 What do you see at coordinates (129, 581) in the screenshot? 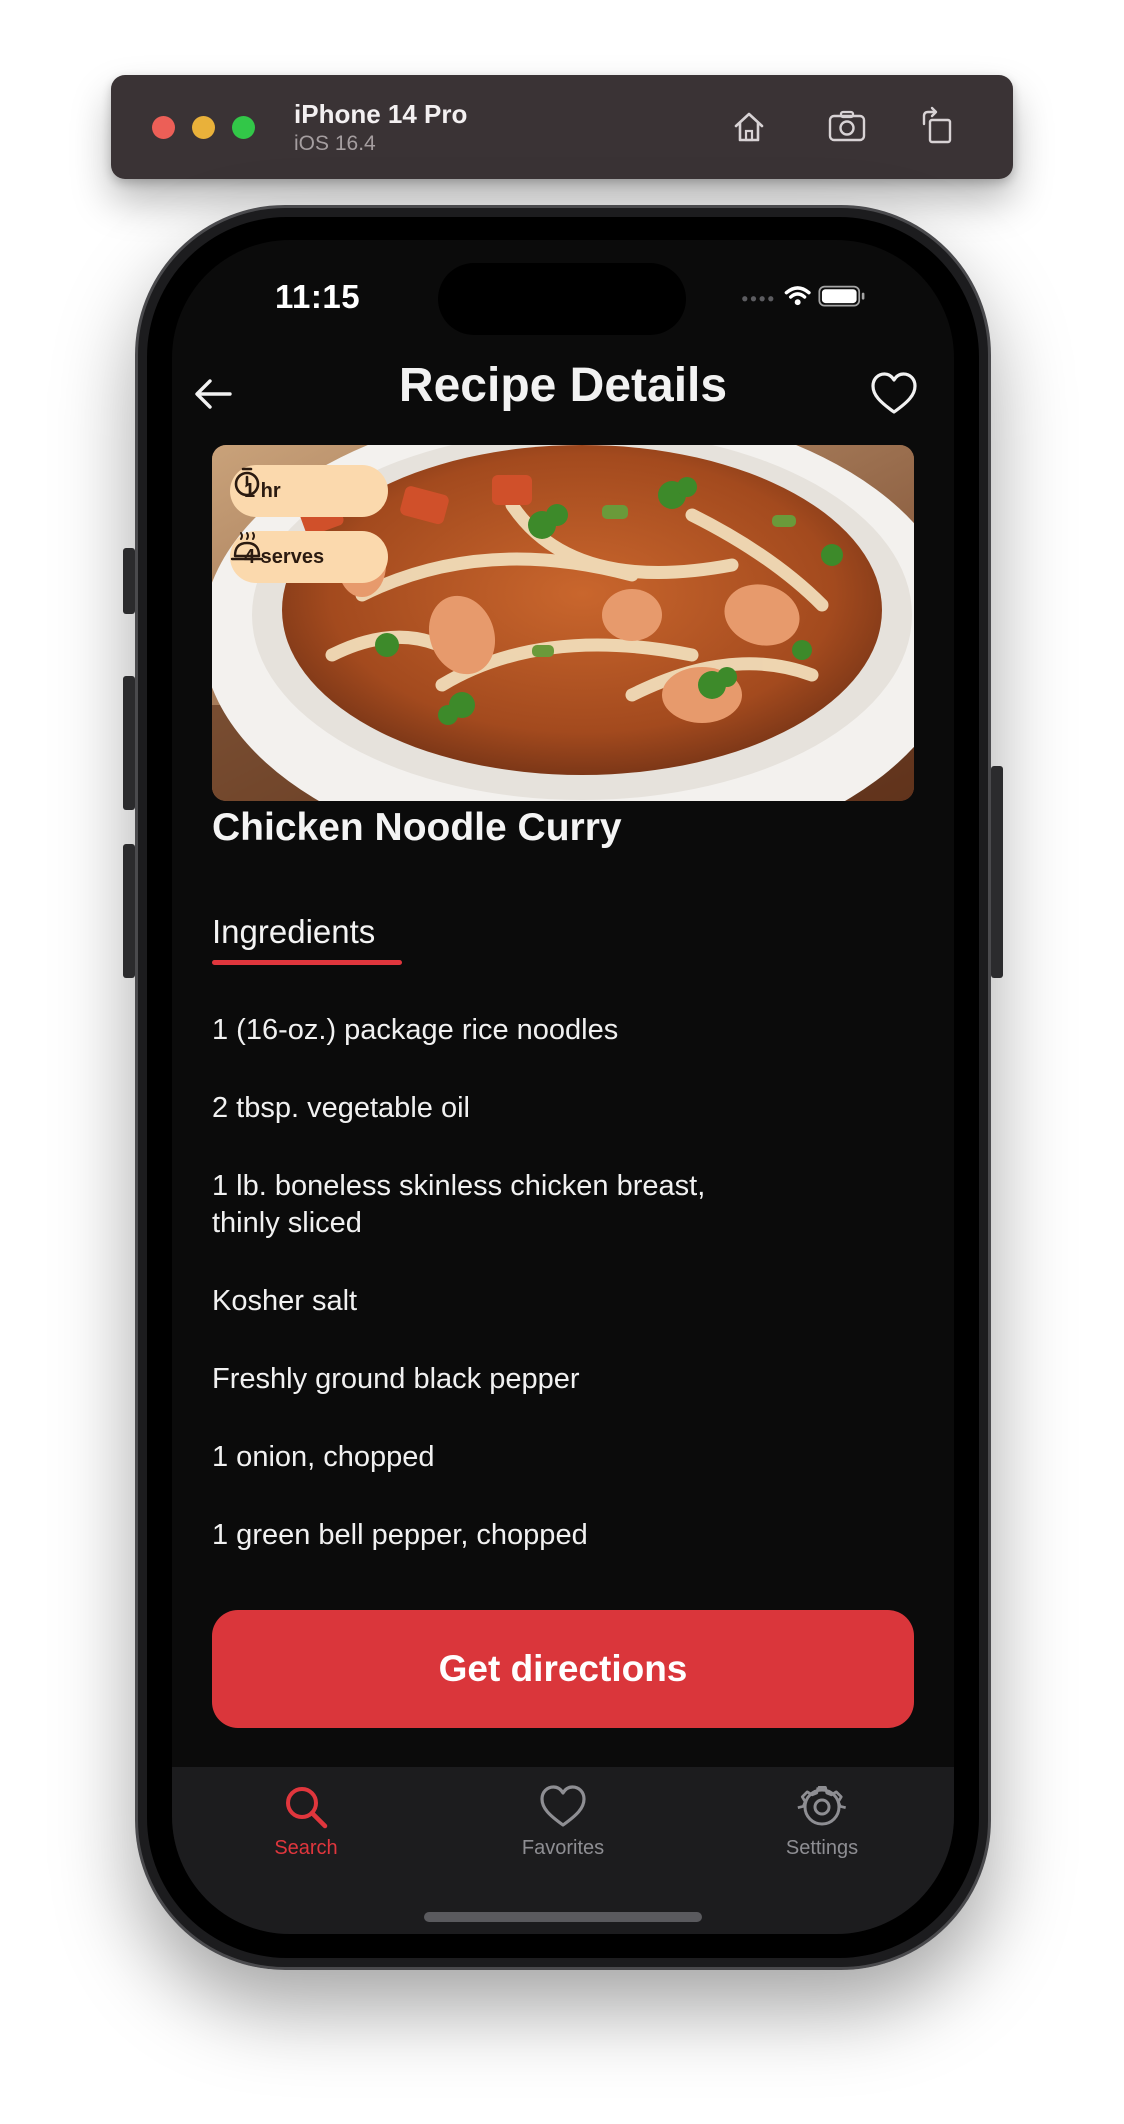
I see `silent-switch` at bounding box center [129, 581].